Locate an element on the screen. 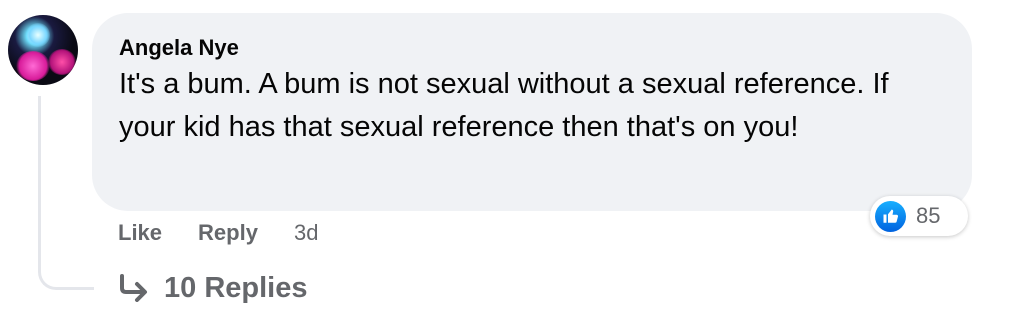 The image size is (1024, 313). reply-arrow-icon is located at coordinates (133, 288).